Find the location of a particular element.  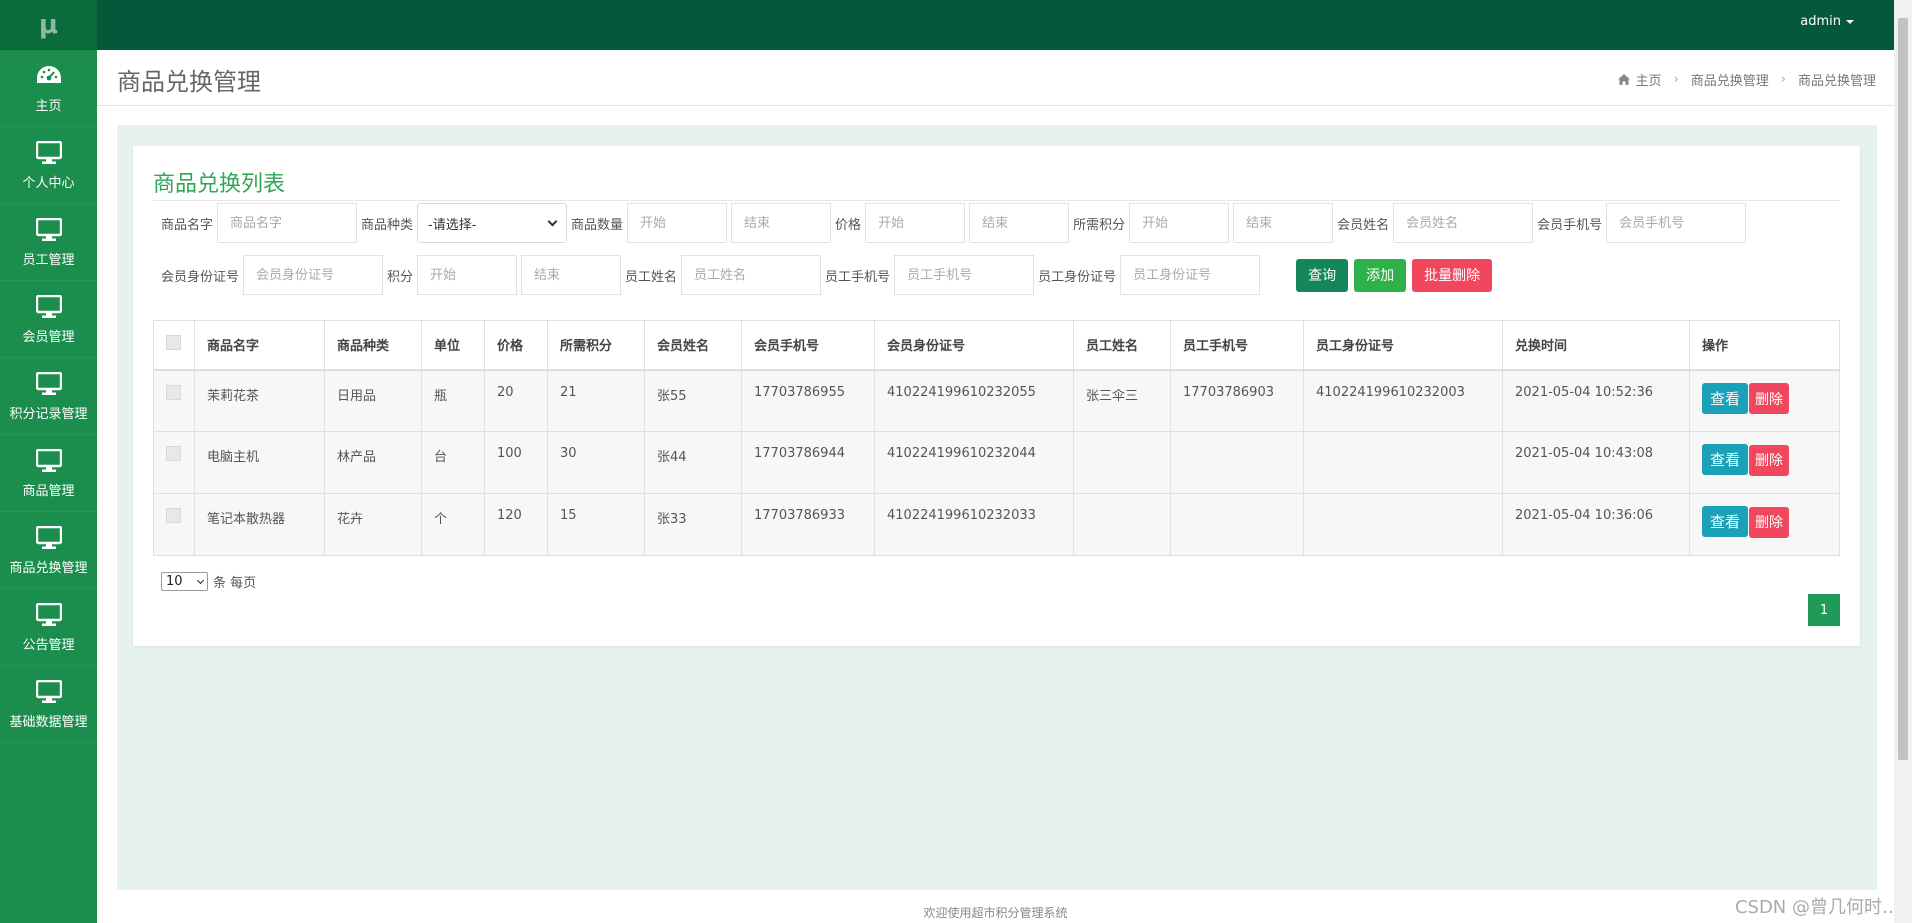

price-start-input is located at coordinates (915, 223).